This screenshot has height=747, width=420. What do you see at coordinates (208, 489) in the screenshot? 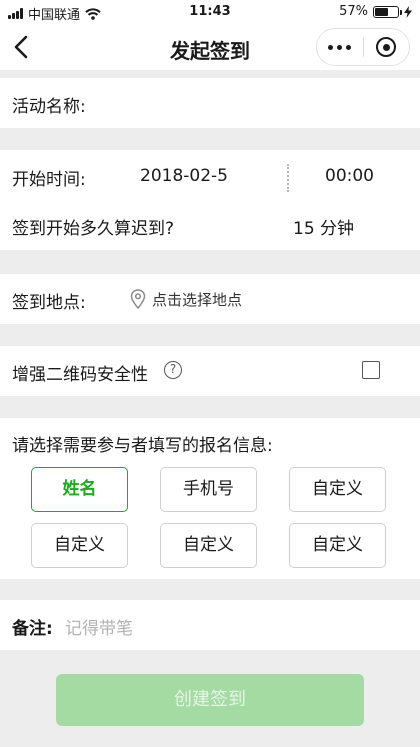
I see `option-phone: 手机号` at bounding box center [208, 489].